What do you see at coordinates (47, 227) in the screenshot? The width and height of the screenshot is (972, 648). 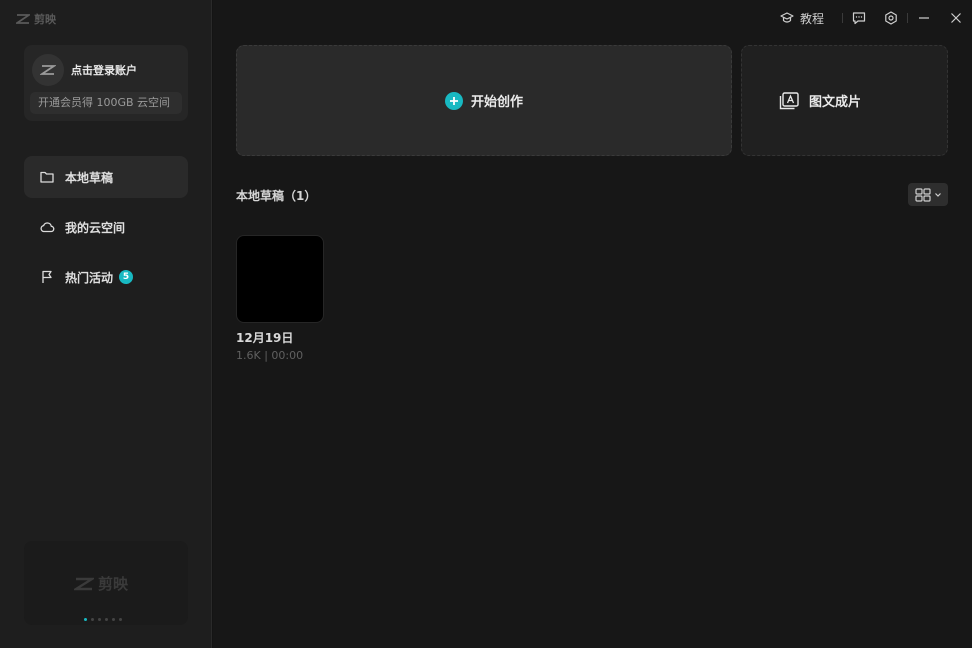 I see `cloud-icon` at bounding box center [47, 227].